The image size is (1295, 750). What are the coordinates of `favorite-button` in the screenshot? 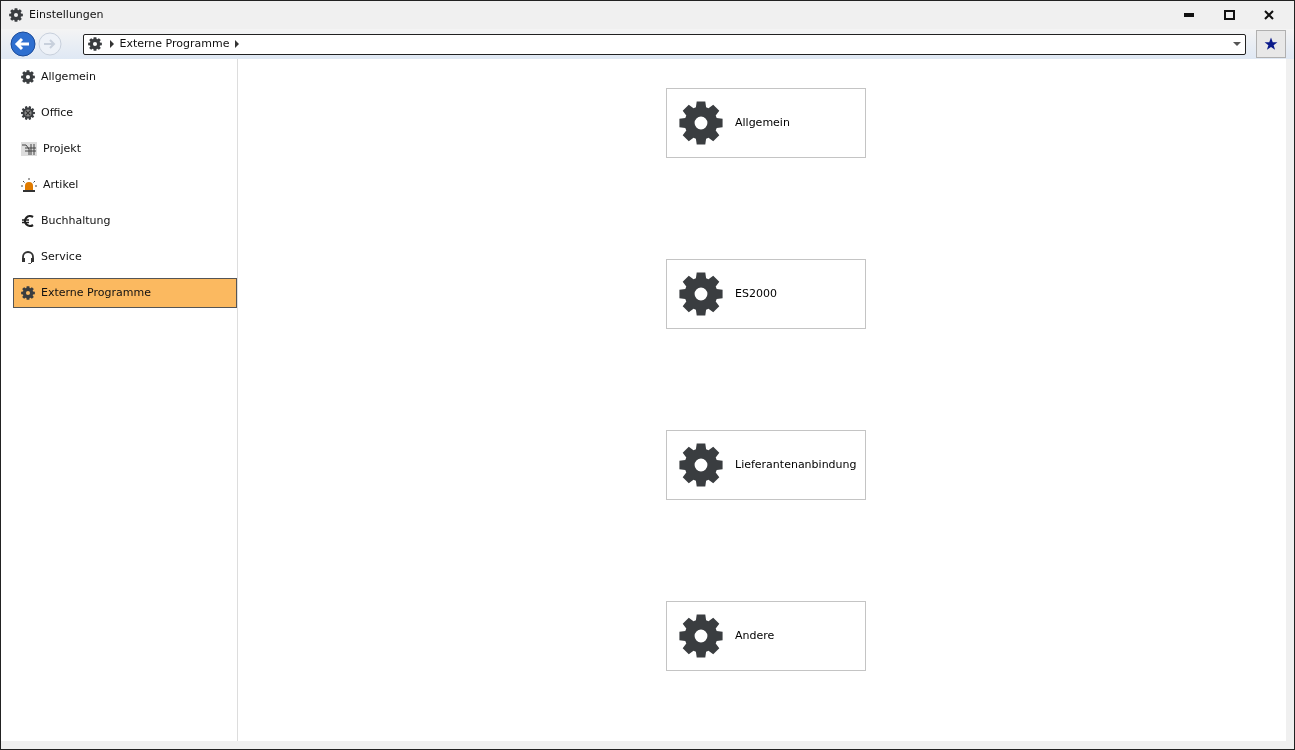 It's located at (1271, 44).